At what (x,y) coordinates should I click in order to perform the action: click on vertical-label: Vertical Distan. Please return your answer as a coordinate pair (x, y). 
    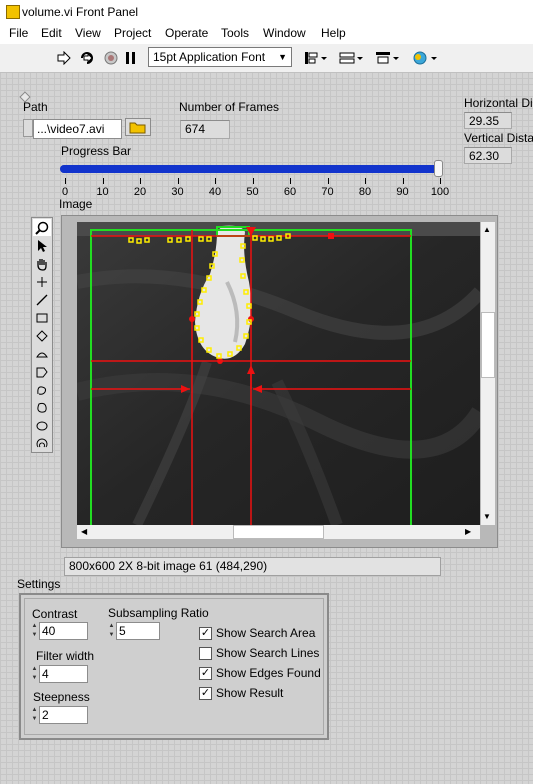
    Looking at the image, I should click on (498, 138).